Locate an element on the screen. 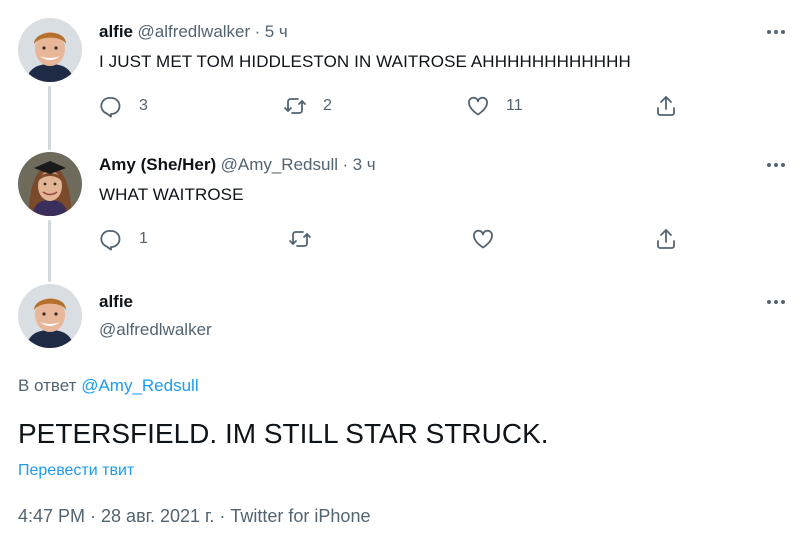 The height and width of the screenshot is (538, 811). tweet-header: Amy (She/Her) @Amy_Redsull · 3 ч is located at coordinates (237, 165).